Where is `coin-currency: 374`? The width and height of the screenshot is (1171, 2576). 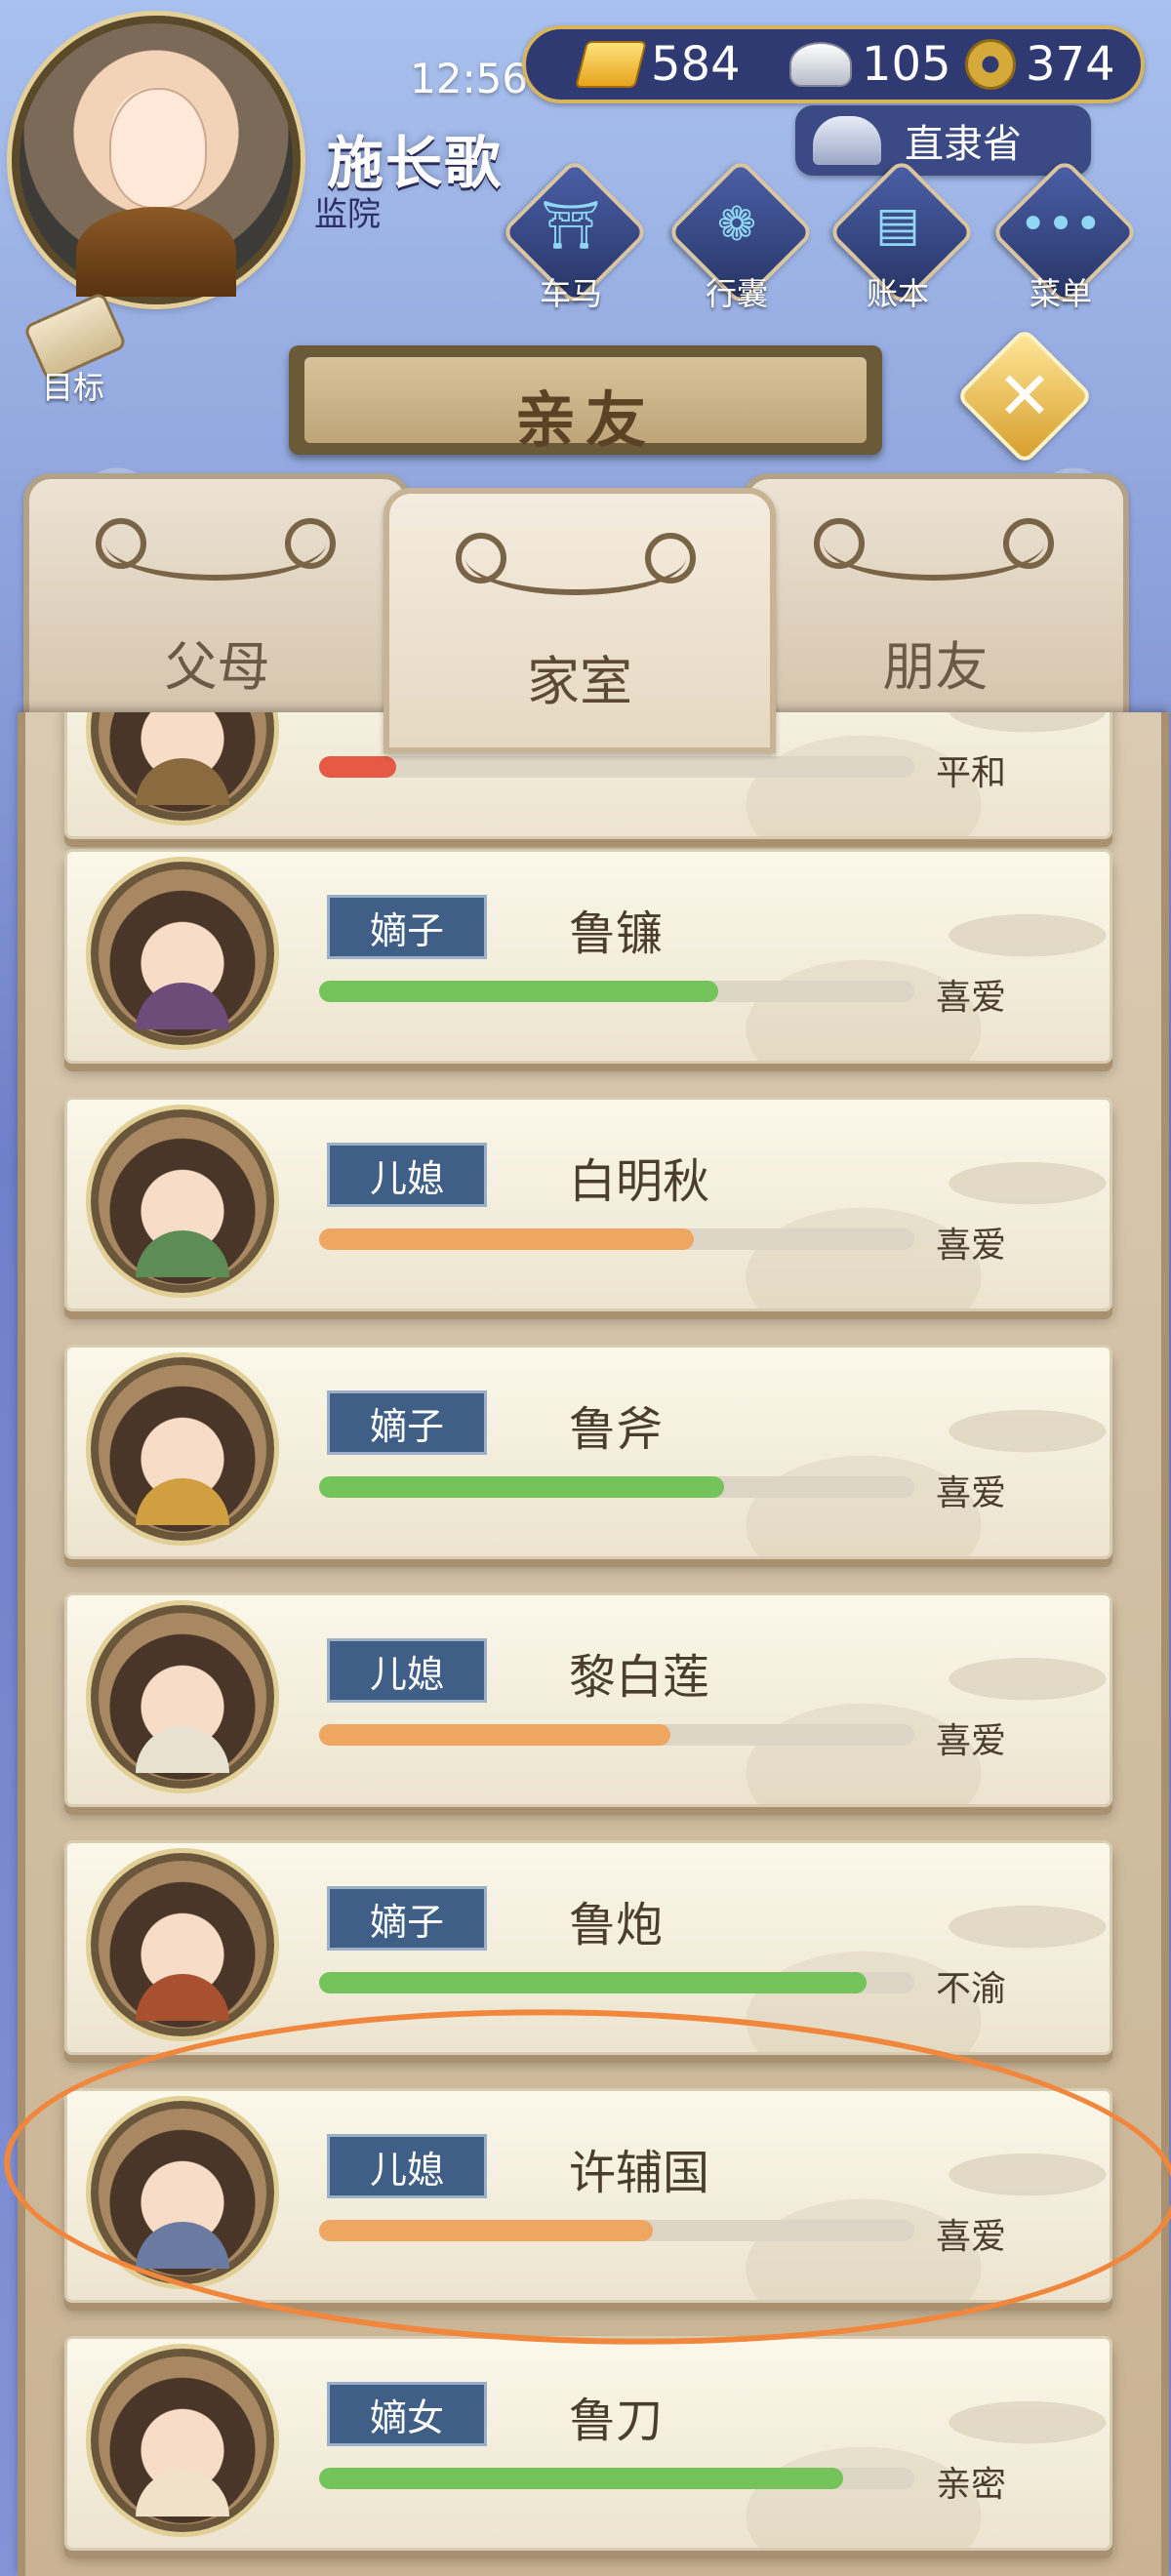 coin-currency: 374 is located at coordinates (1040, 64).